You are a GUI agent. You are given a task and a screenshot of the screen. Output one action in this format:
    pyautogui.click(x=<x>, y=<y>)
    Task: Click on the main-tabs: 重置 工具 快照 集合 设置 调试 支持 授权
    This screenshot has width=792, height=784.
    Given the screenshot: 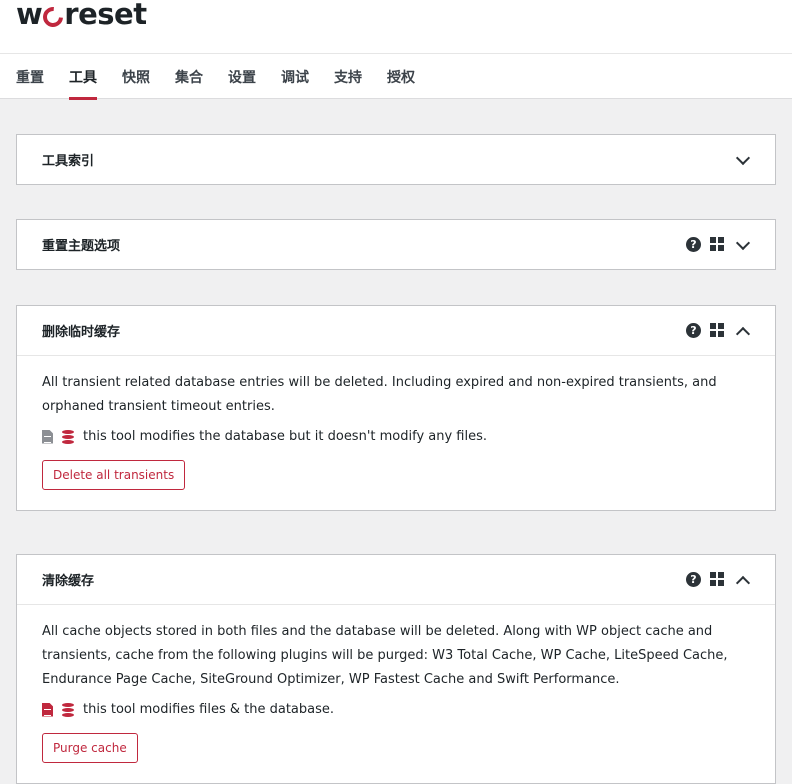 What is the action you would take?
    pyautogui.click(x=228, y=77)
    